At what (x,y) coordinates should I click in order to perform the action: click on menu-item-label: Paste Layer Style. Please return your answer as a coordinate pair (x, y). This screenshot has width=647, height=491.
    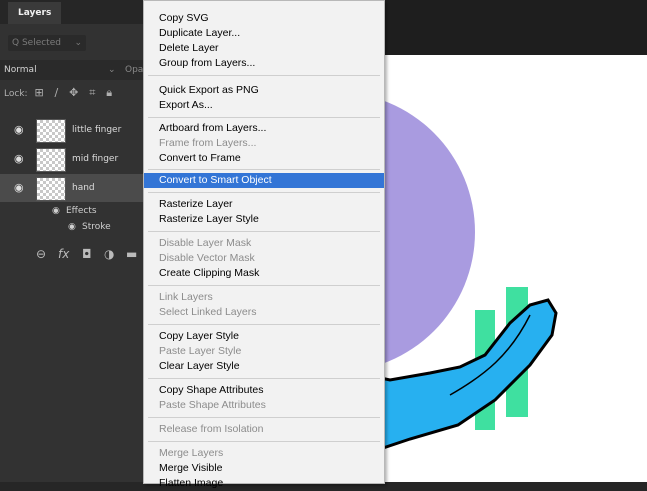
    Looking at the image, I should click on (200, 351).